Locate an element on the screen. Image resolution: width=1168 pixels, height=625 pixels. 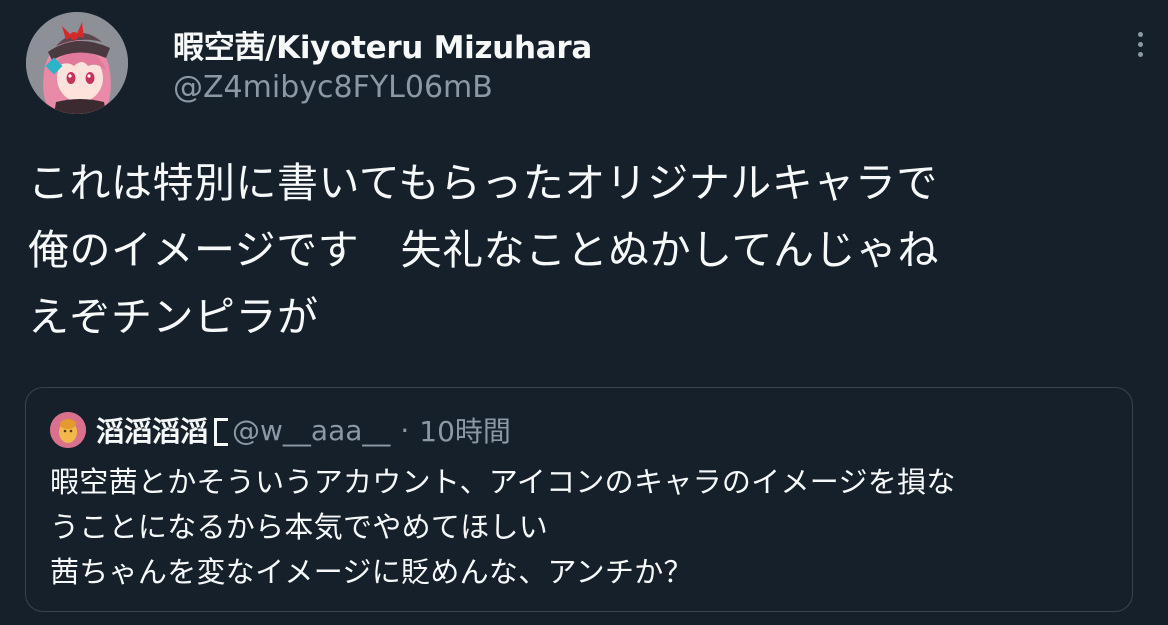
quoted-author-avatar is located at coordinates (68, 430).